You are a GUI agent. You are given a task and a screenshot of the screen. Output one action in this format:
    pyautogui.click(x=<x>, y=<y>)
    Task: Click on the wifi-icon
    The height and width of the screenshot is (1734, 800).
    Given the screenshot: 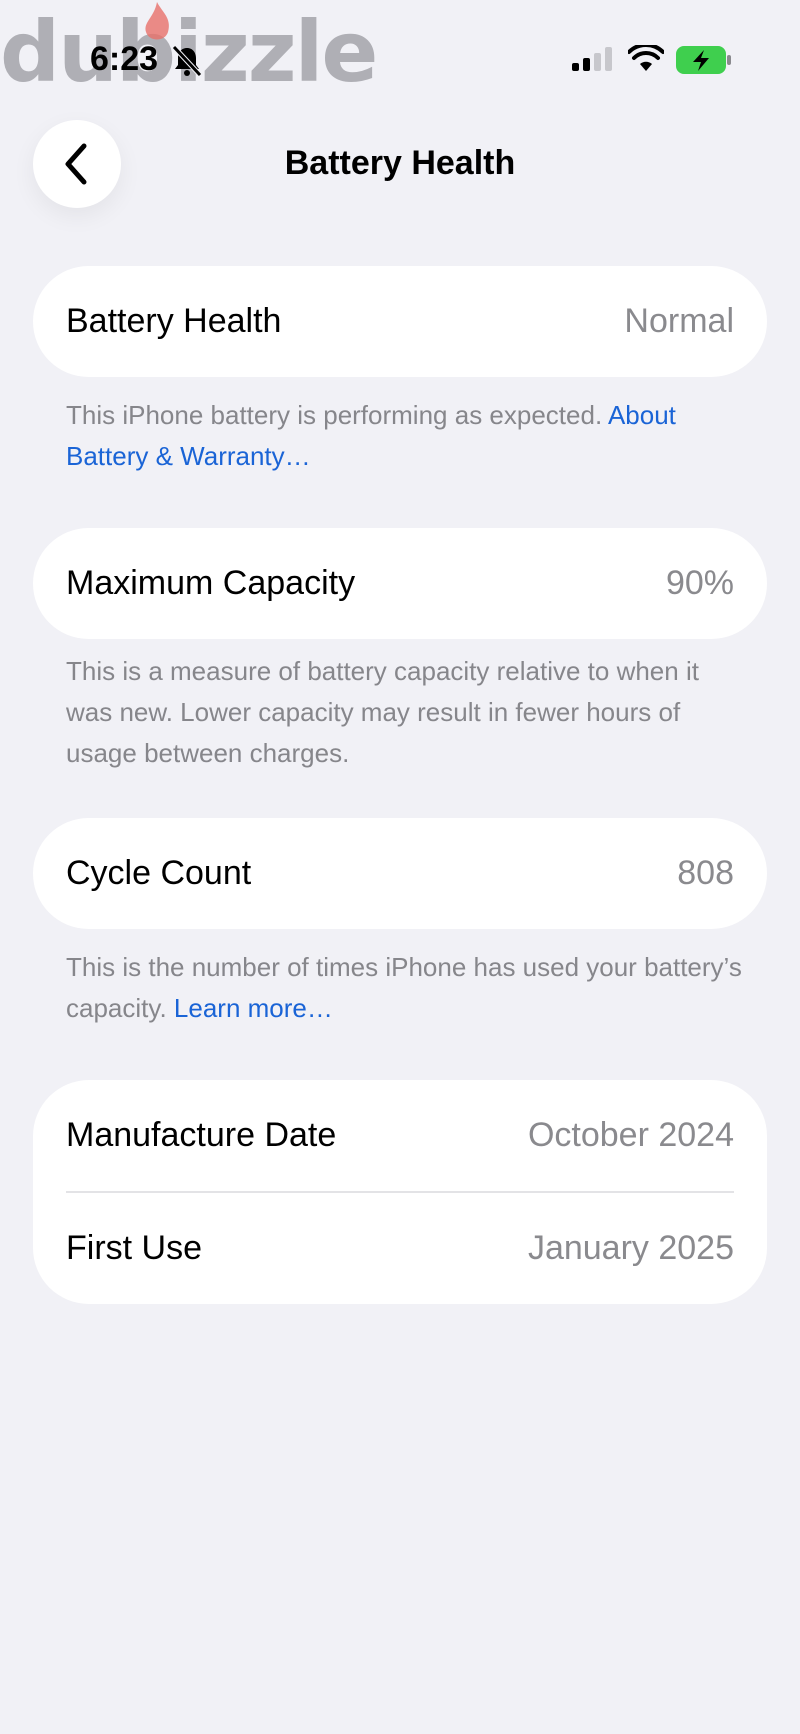 What is the action you would take?
    pyautogui.click(x=646, y=58)
    